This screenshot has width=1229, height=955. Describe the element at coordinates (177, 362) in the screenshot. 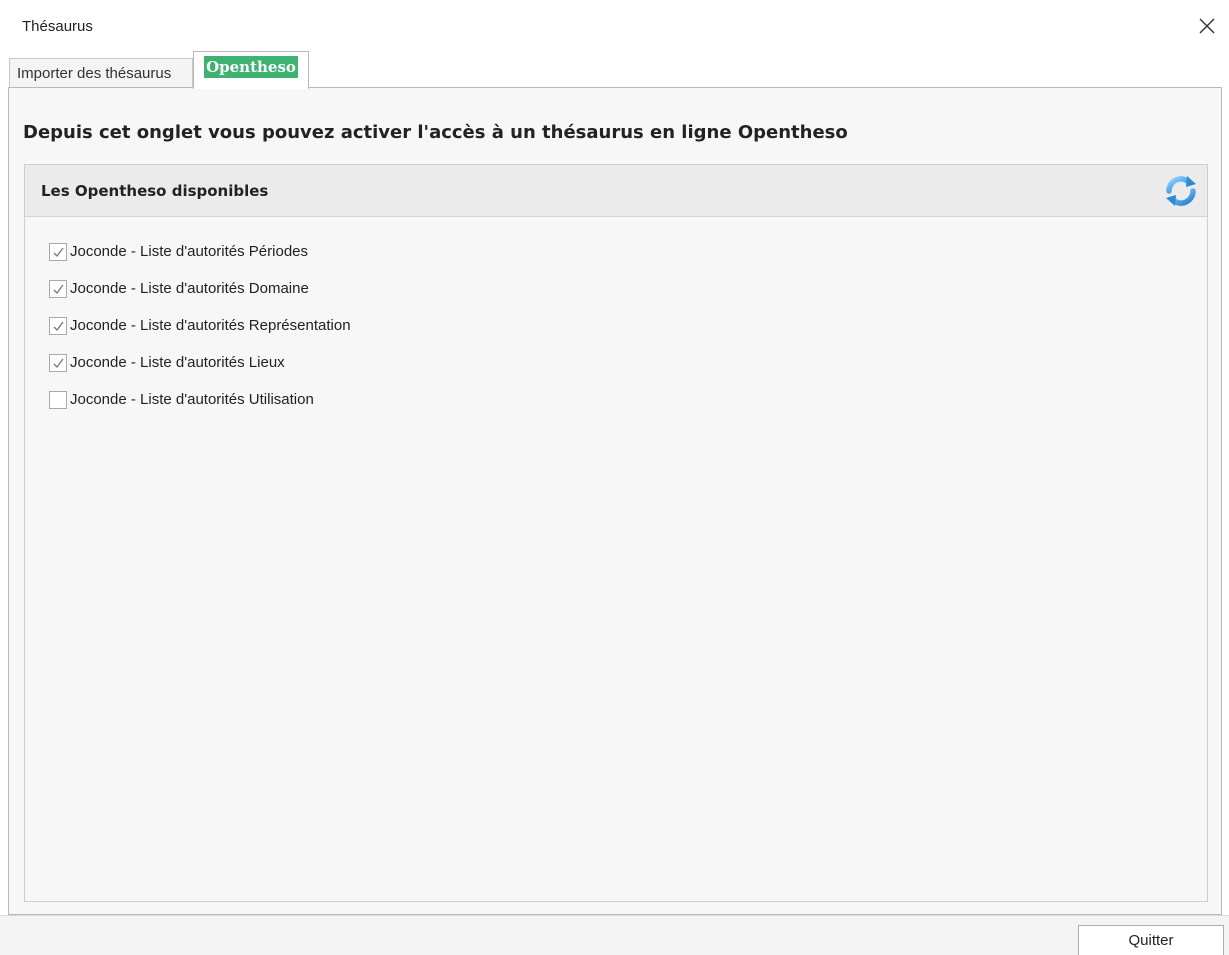

I see `list-item-label: Joconde - Liste d'autorités Lieux` at that location.